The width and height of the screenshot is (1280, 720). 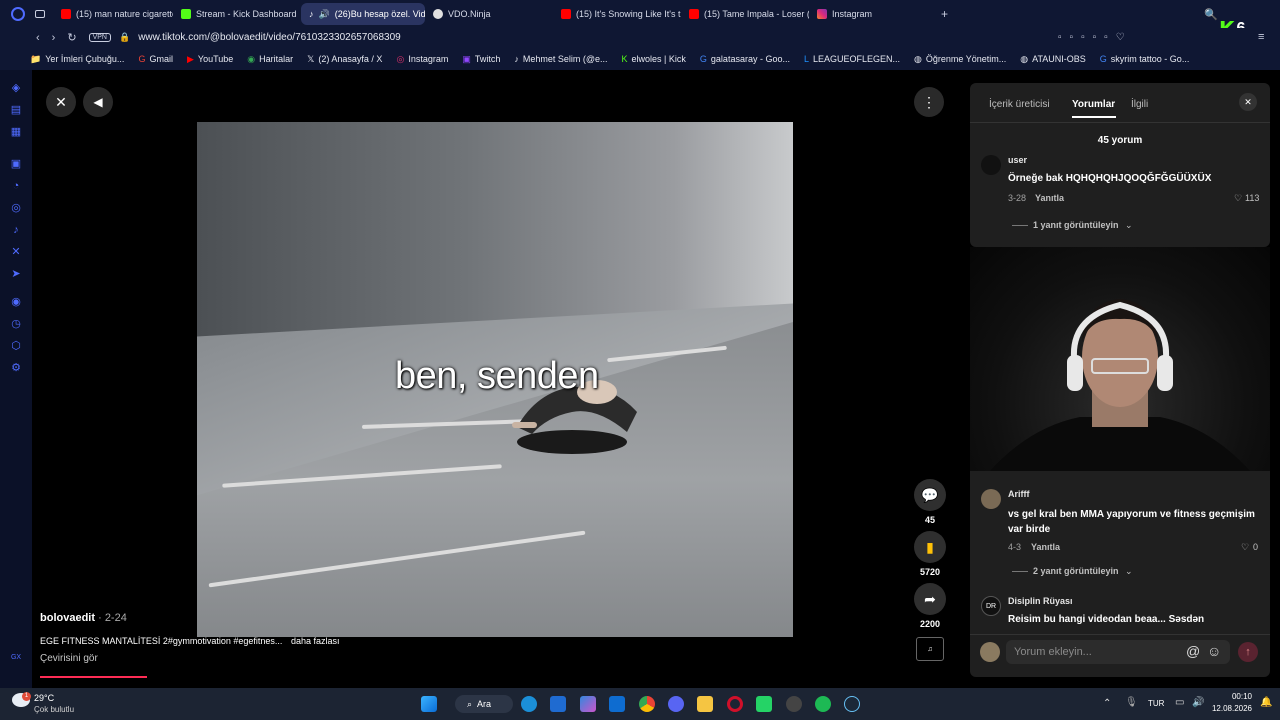 I want to click on comment-username: user, so click(x=1017, y=160).